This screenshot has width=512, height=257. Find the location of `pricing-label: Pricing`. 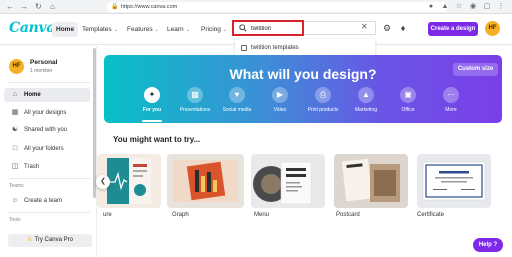

pricing-label: Pricing is located at coordinates (211, 29).